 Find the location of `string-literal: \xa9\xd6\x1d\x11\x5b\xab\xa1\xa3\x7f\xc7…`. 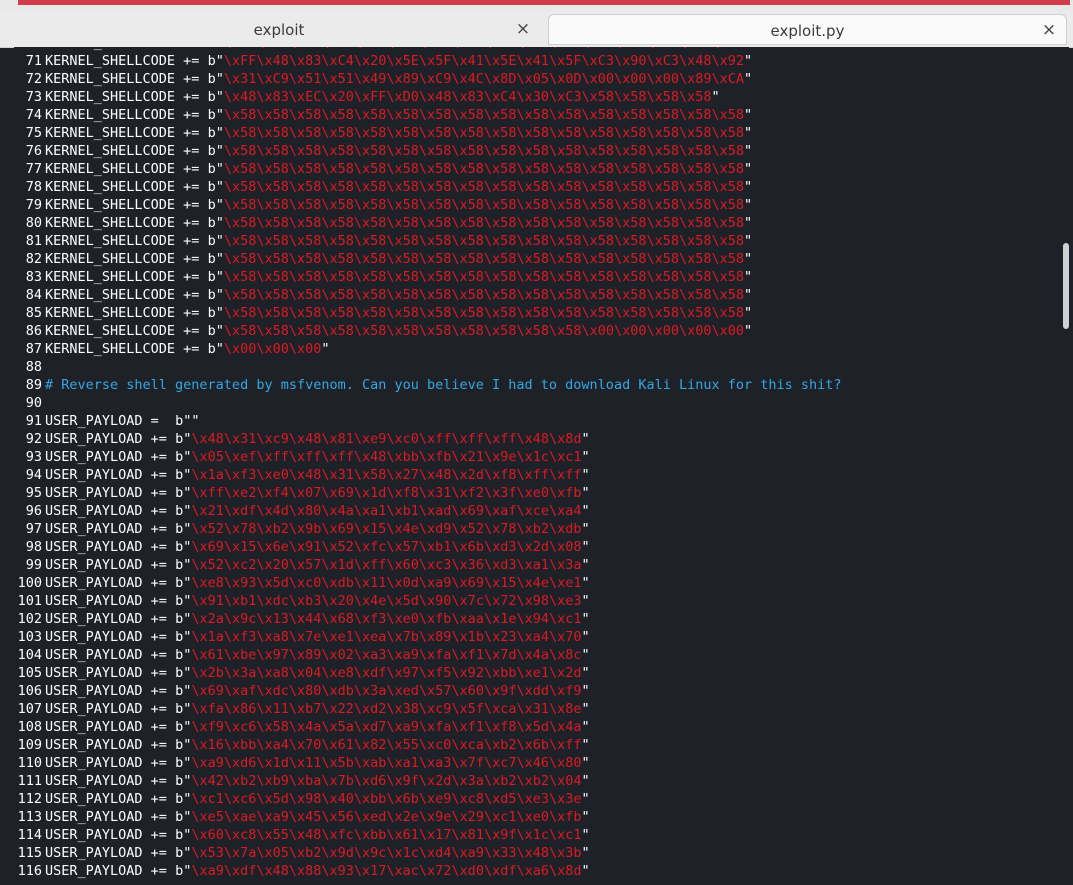

string-literal: \xa9\xd6\x1d\x11\x5b\xab\xa1\xa3\x7f\xc7… is located at coordinates (386, 763).